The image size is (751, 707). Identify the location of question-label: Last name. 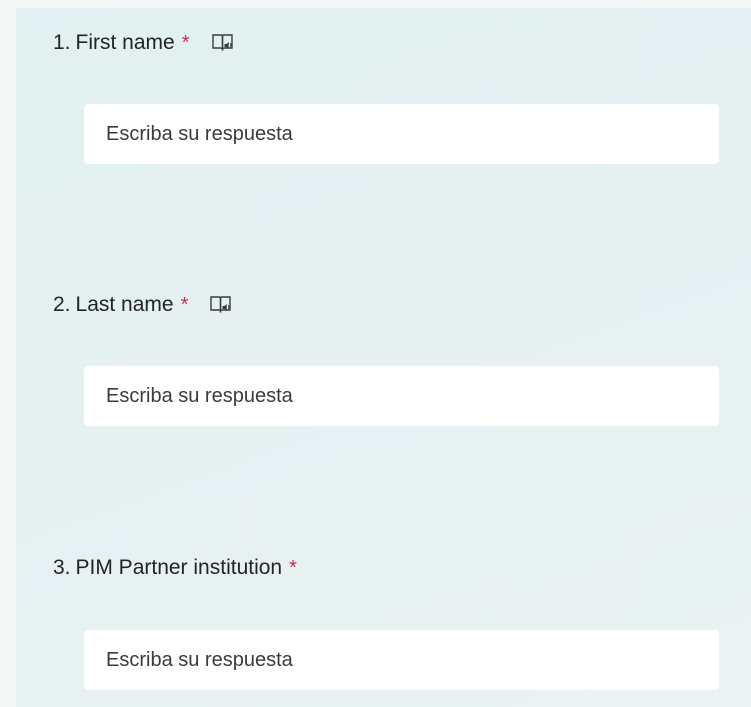
(124, 304).